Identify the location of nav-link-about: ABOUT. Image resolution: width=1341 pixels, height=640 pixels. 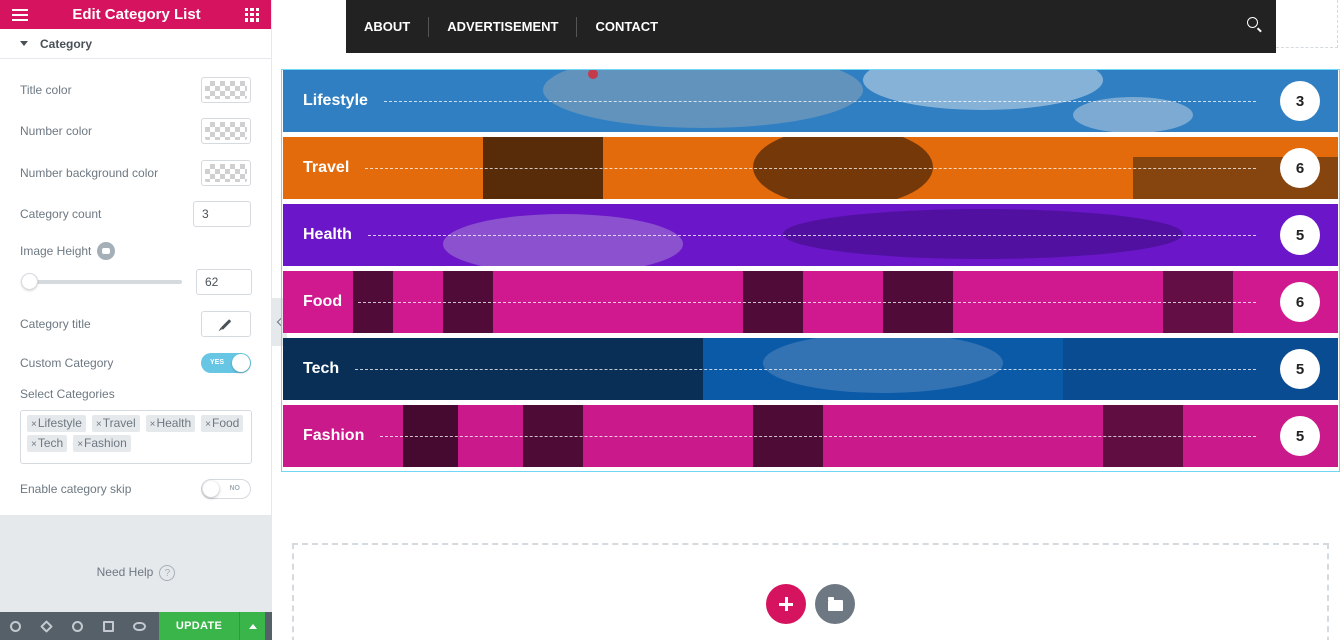
(396, 27).